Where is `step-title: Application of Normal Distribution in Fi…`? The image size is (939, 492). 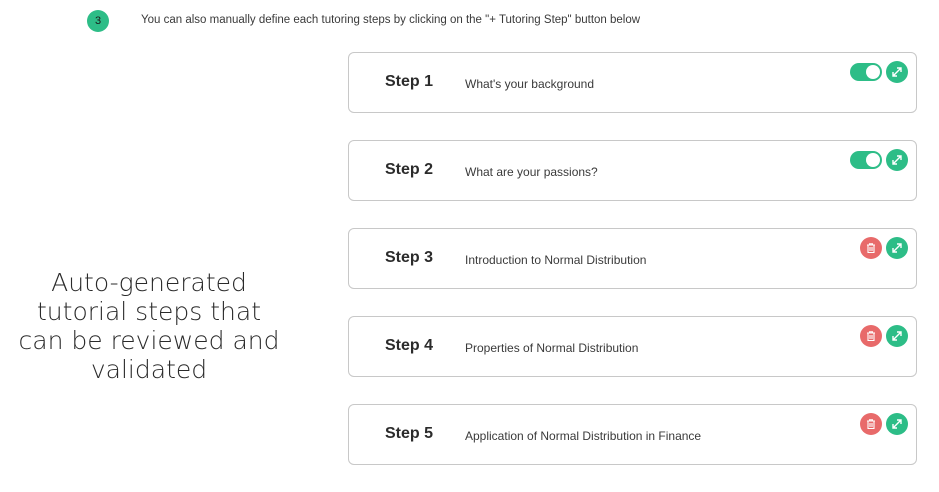
step-title: Application of Normal Distribution in Fi… is located at coordinates (583, 436).